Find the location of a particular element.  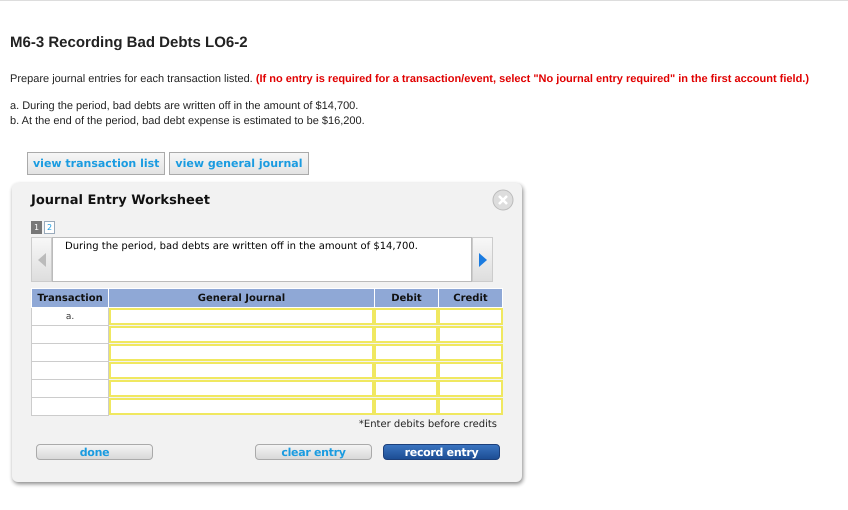

next-button is located at coordinates (482, 259).